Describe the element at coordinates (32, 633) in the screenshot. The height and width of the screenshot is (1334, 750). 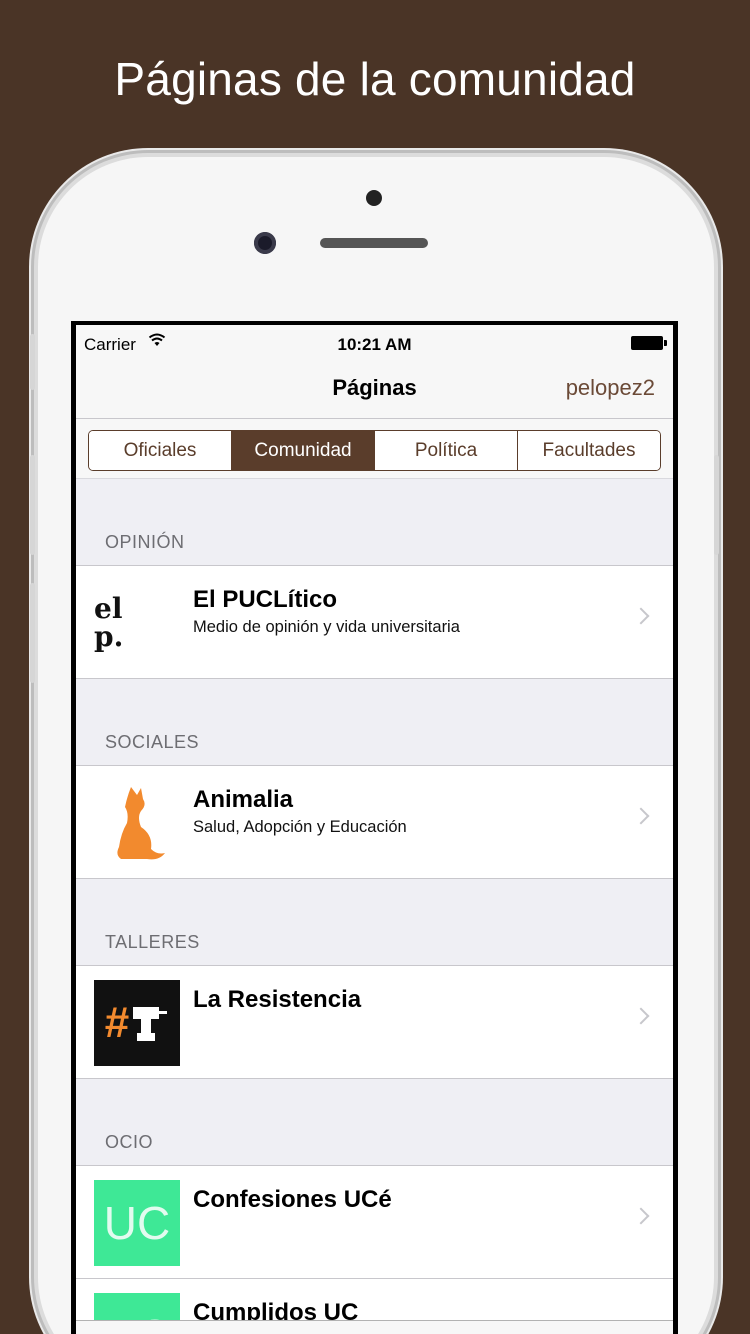
I see `volume-down-button` at that location.